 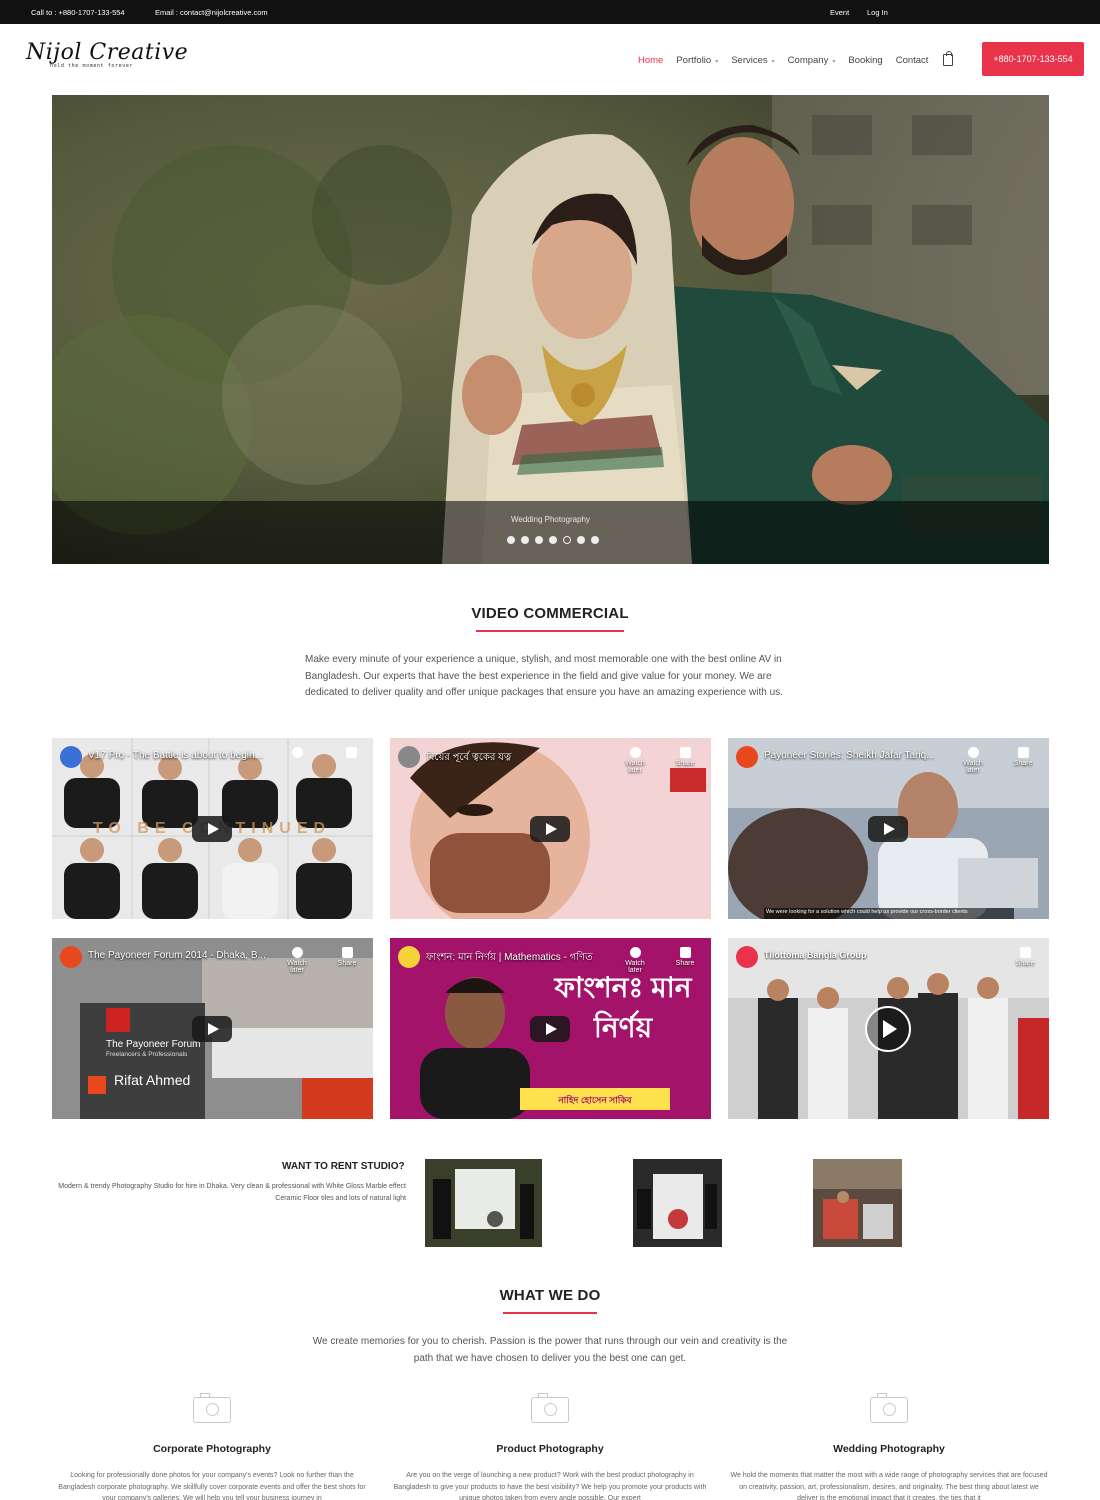 What do you see at coordinates (550, 1449) in the screenshot?
I see `service-title: Product Photography` at bounding box center [550, 1449].